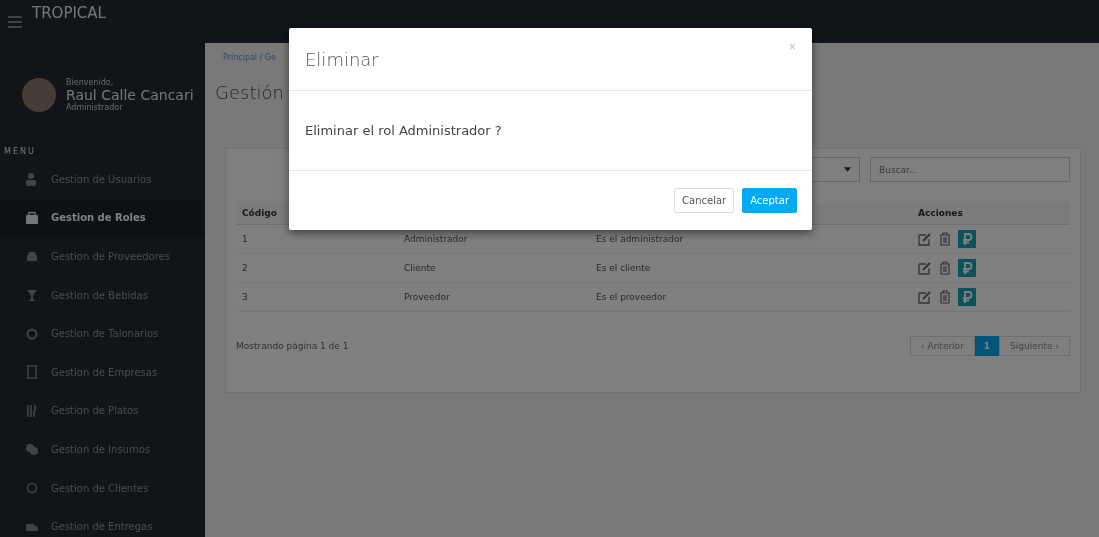 The height and width of the screenshot is (537, 1099). What do you see at coordinates (420, 268) in the screenshot?
I see `table-cell: Cliente` at bounding box center [420, 268].